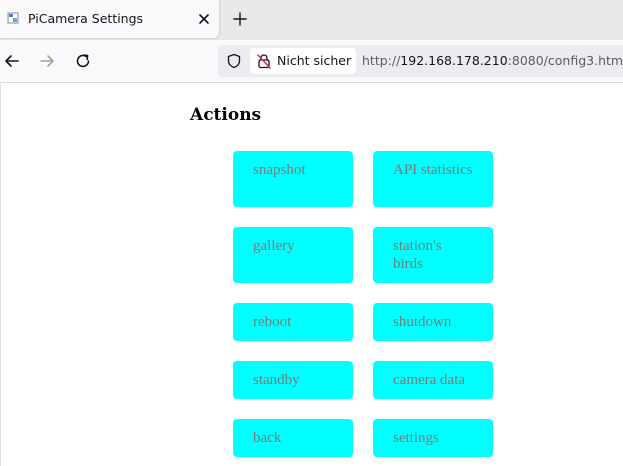 The image size is (623, 466). Describe the element at coordinates (226, 115) in the screenshot. I see `actions-heading: Actions` at that location.